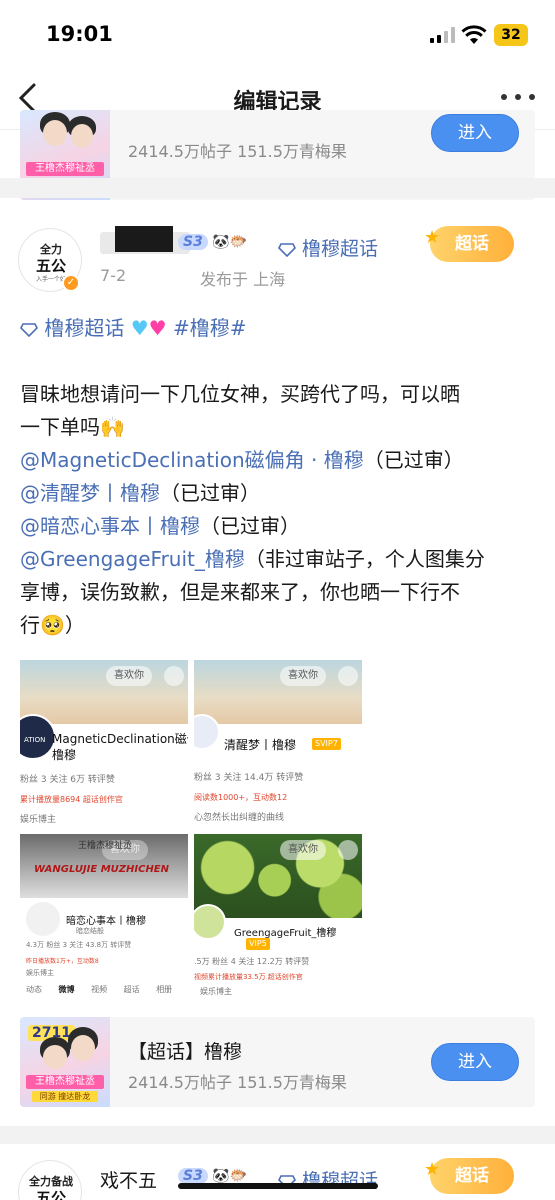 Image resolution: width=555 pixels, height=1200 pixels. What do you see at coordinates (157, 328) in the screenshot?
I see `pink-heart-icon: ♥` at bounding box center [157, 328].